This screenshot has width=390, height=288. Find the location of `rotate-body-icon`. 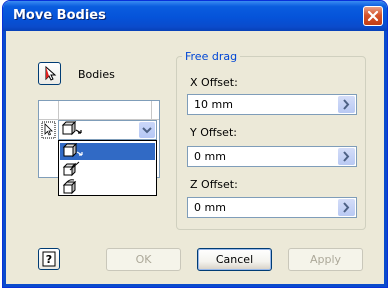

rotate-body-icon is located at coordinates (69, 187).